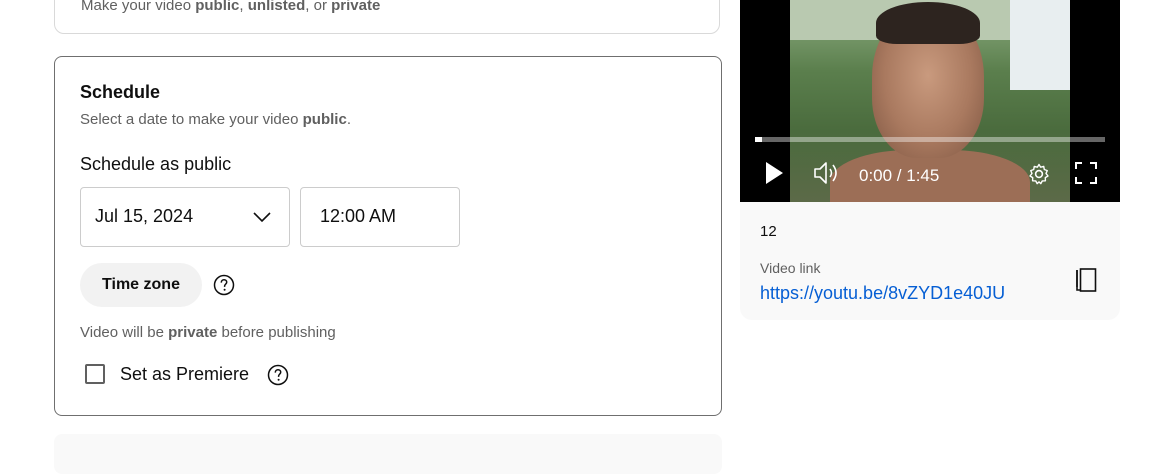 This screenshot has height=474, width=1162. I want to click on date-picker-dropdown: Jul 15, 2024, so click(185, 217).